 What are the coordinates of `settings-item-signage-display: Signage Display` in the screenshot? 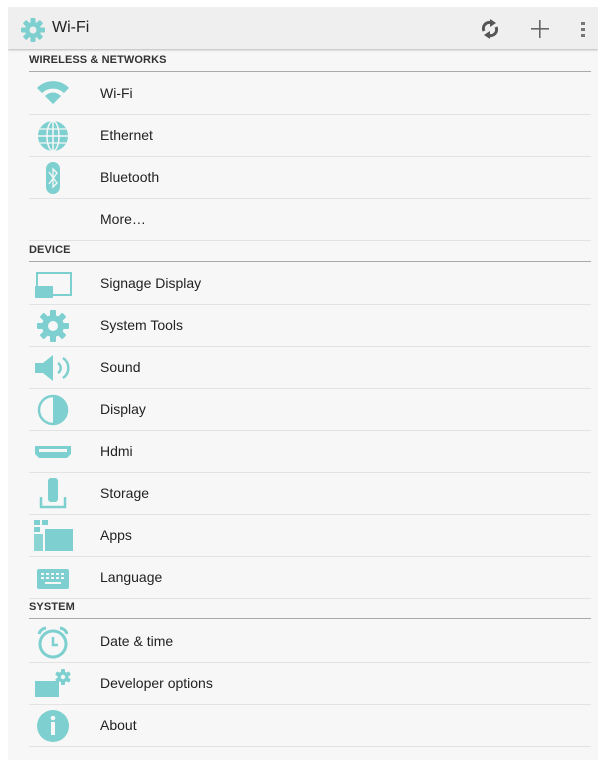 It's located at (310, 284).